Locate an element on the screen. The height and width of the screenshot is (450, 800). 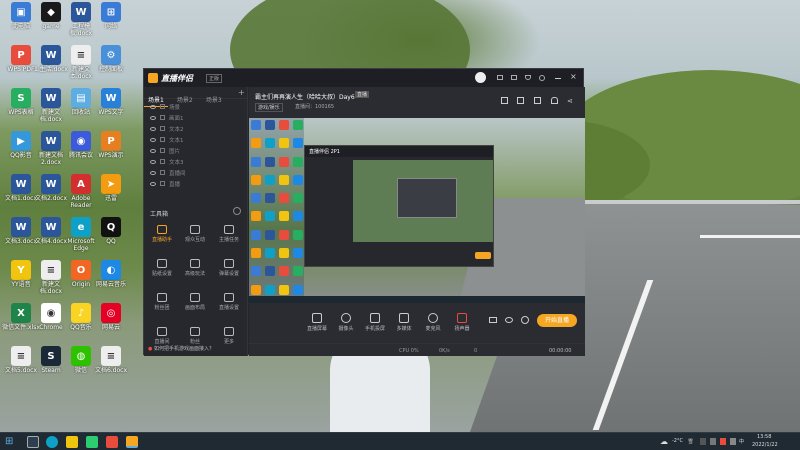
screen-capture-control: 直播屏幕 is located at coordinates (317, 322).